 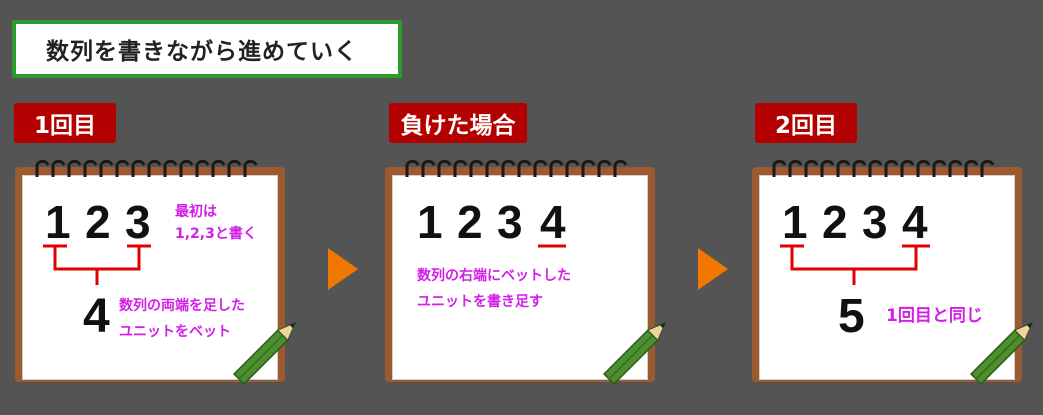 I want to click on notepad-lost: 1 2 3 4 数列の右端にベットした ユニットを書き足す, so click(x=526, y=270).